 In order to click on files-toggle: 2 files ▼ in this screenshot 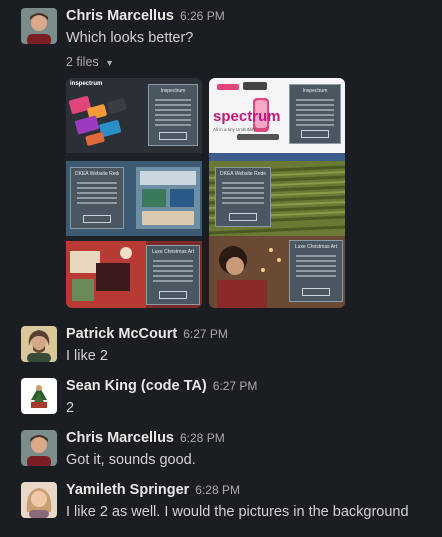, I will do `click(90, 62)`.